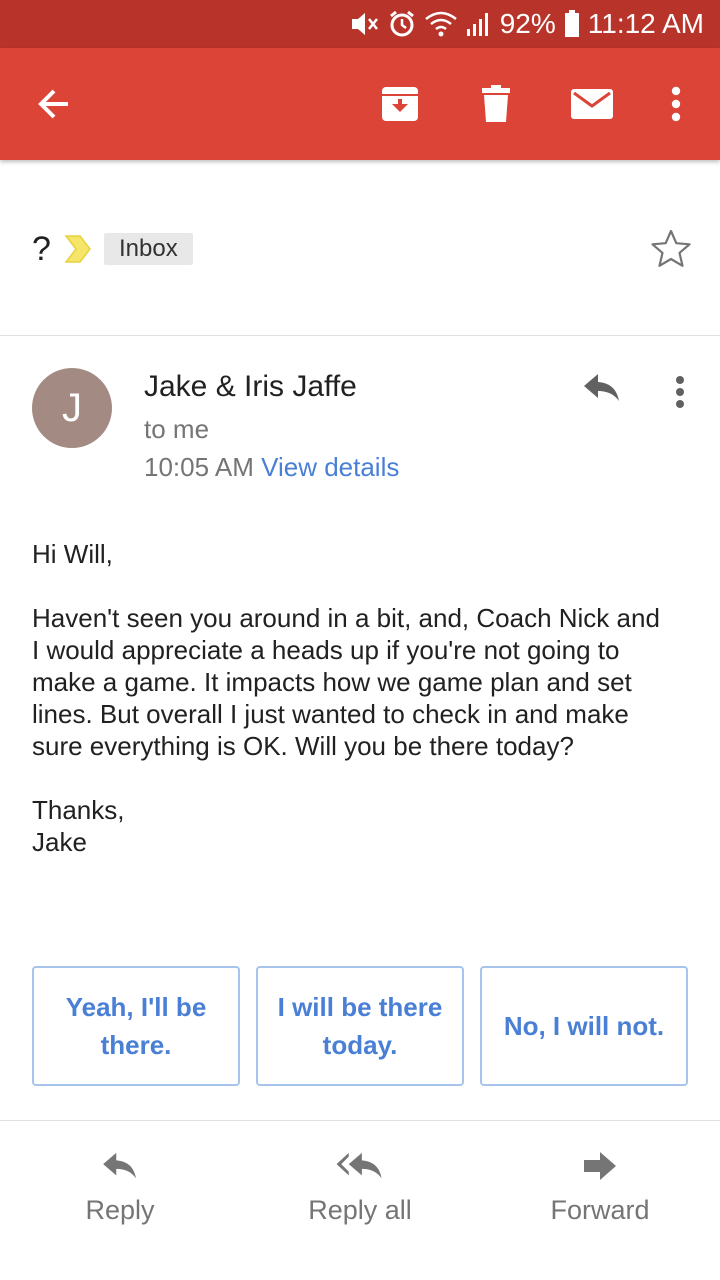  I want to click on status-bar: 92% 11:12 AM, so click(360, 24).